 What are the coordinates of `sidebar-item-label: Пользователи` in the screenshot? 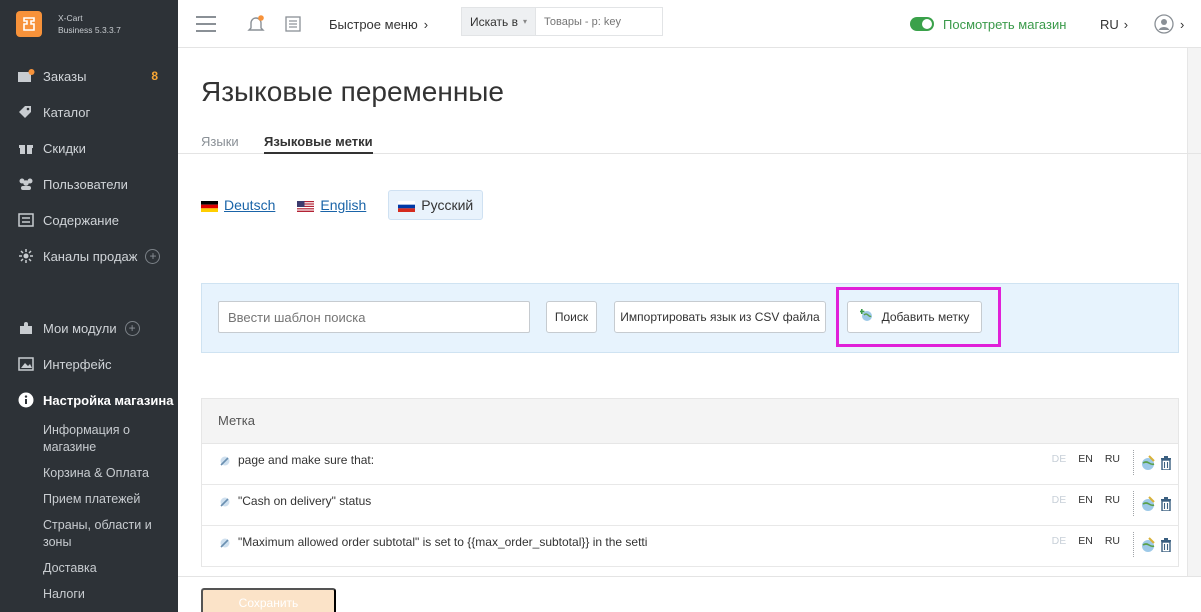 It's located at (85, 184).